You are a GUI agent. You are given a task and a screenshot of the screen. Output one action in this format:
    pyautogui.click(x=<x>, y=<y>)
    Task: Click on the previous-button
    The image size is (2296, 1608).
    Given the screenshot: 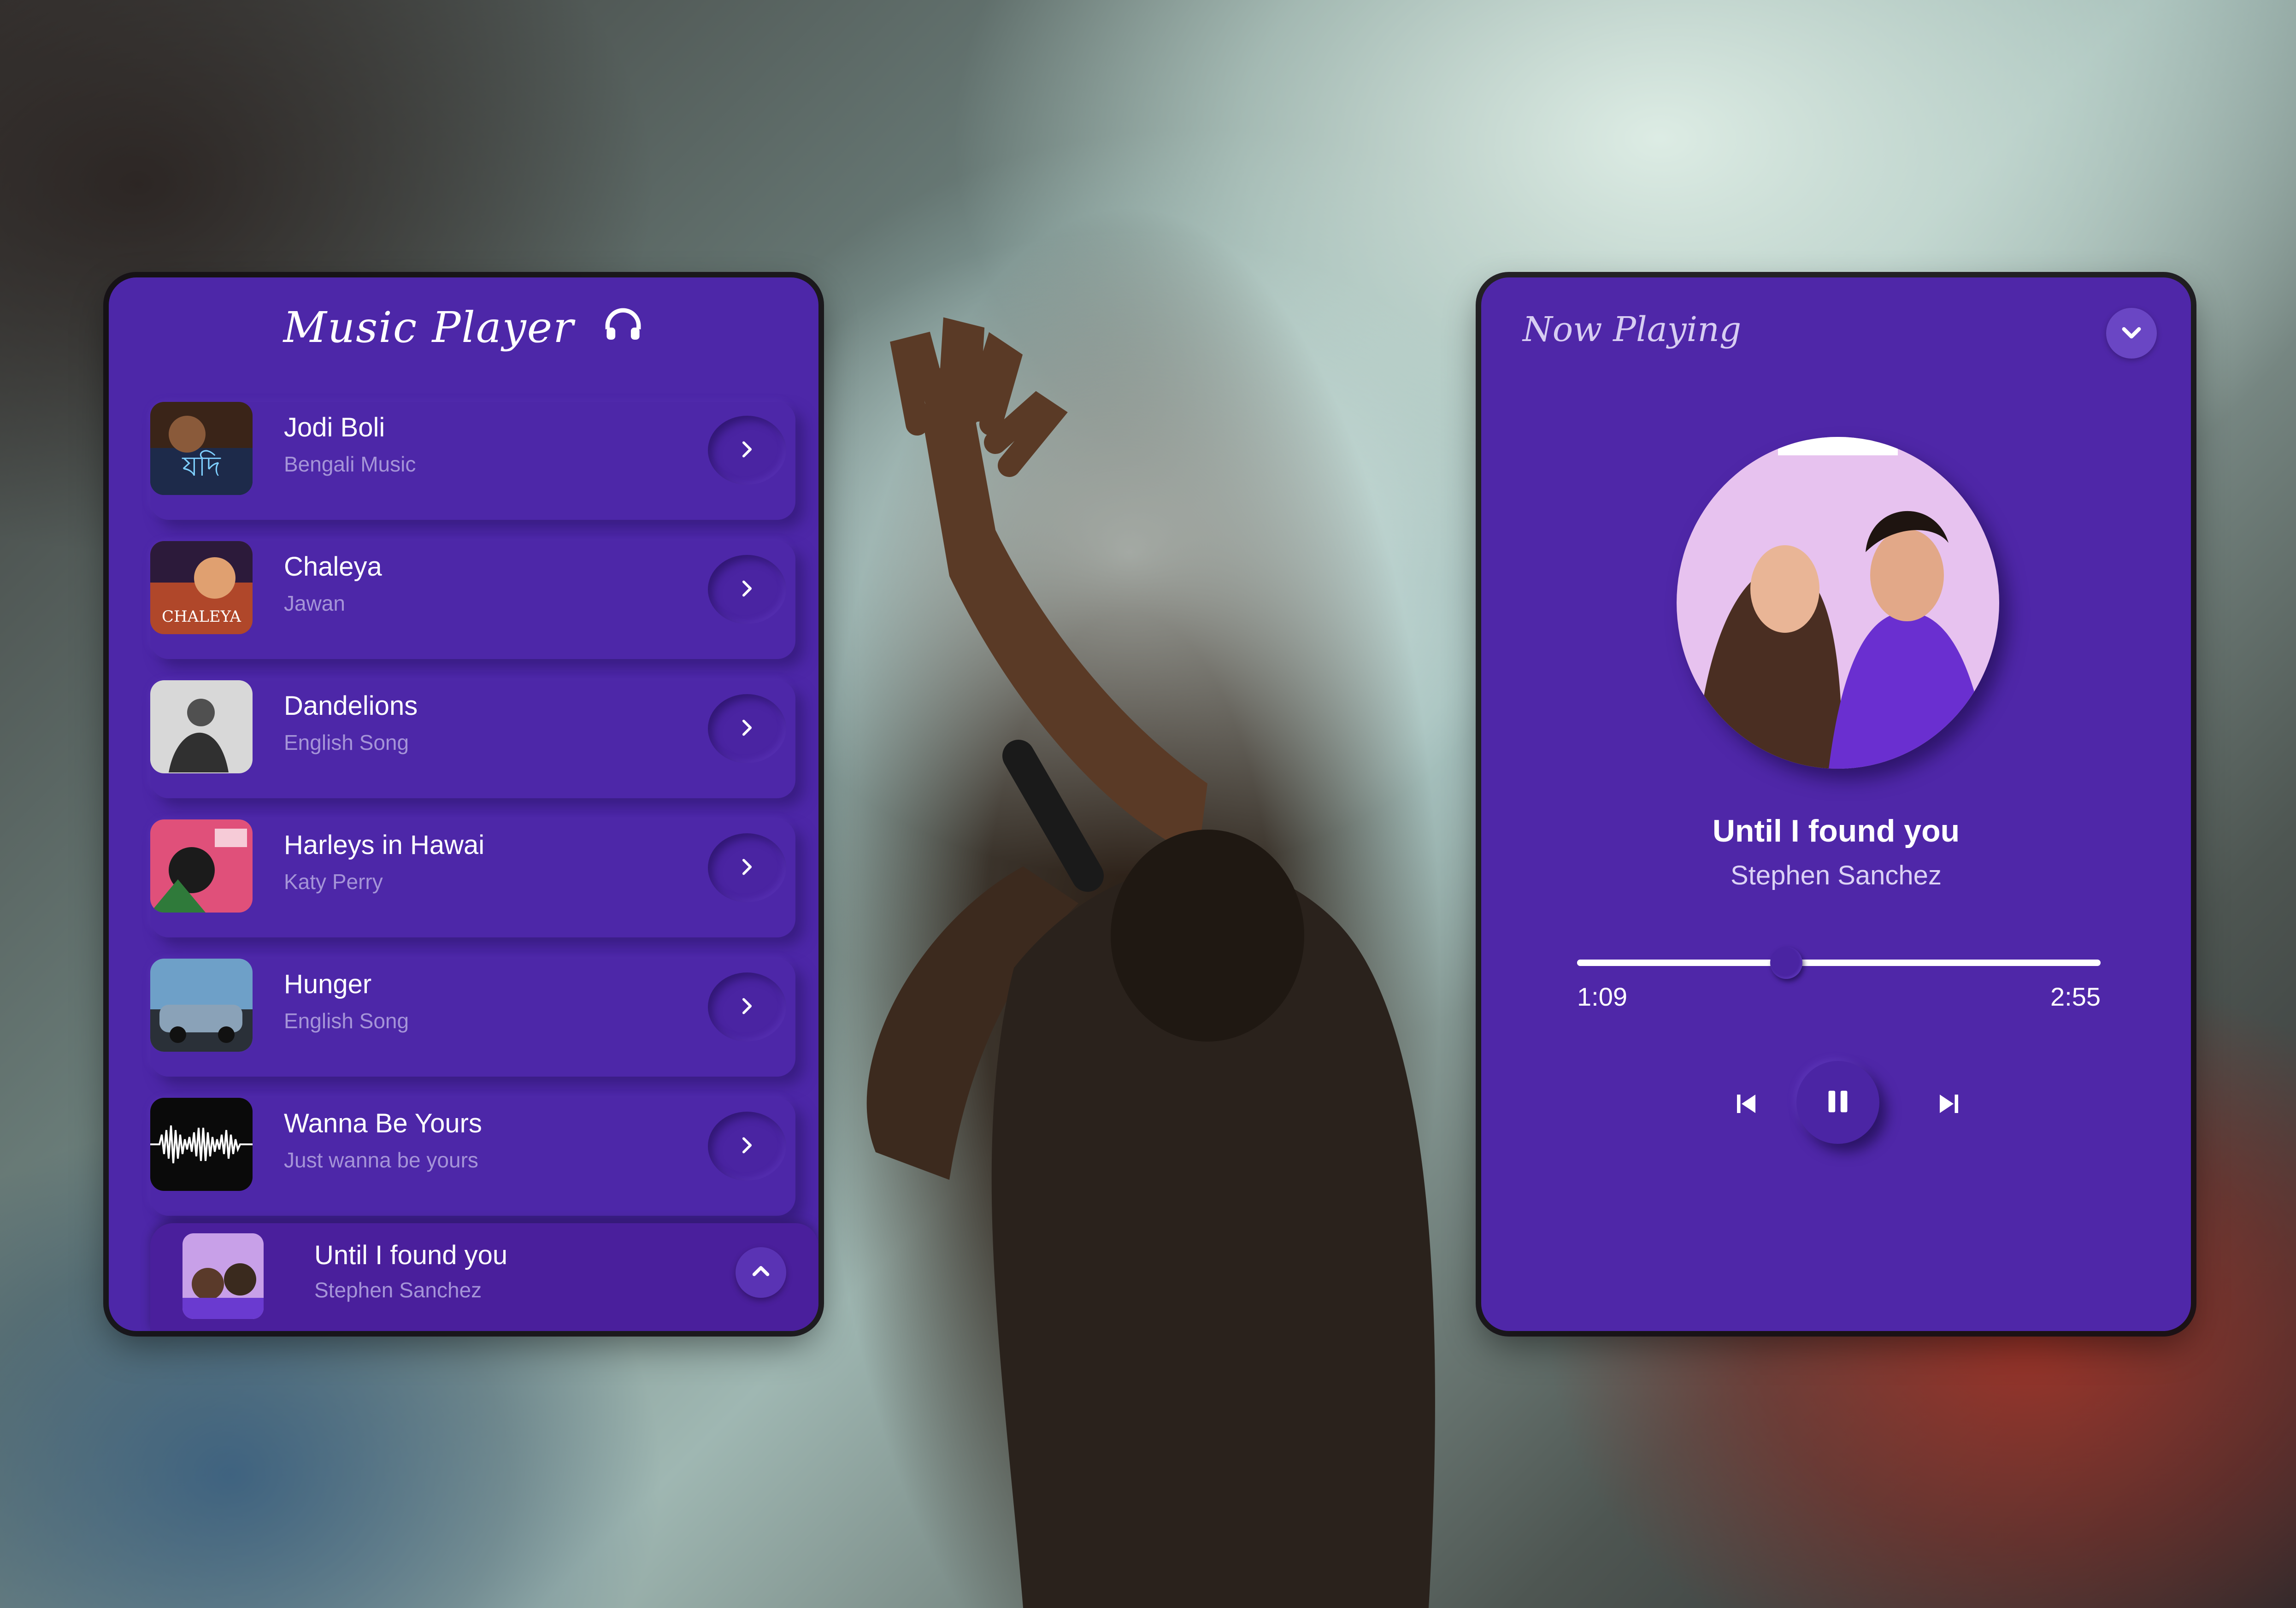 What is the action you would take?
    pyautogui.click(x=1746, y=1104)
    